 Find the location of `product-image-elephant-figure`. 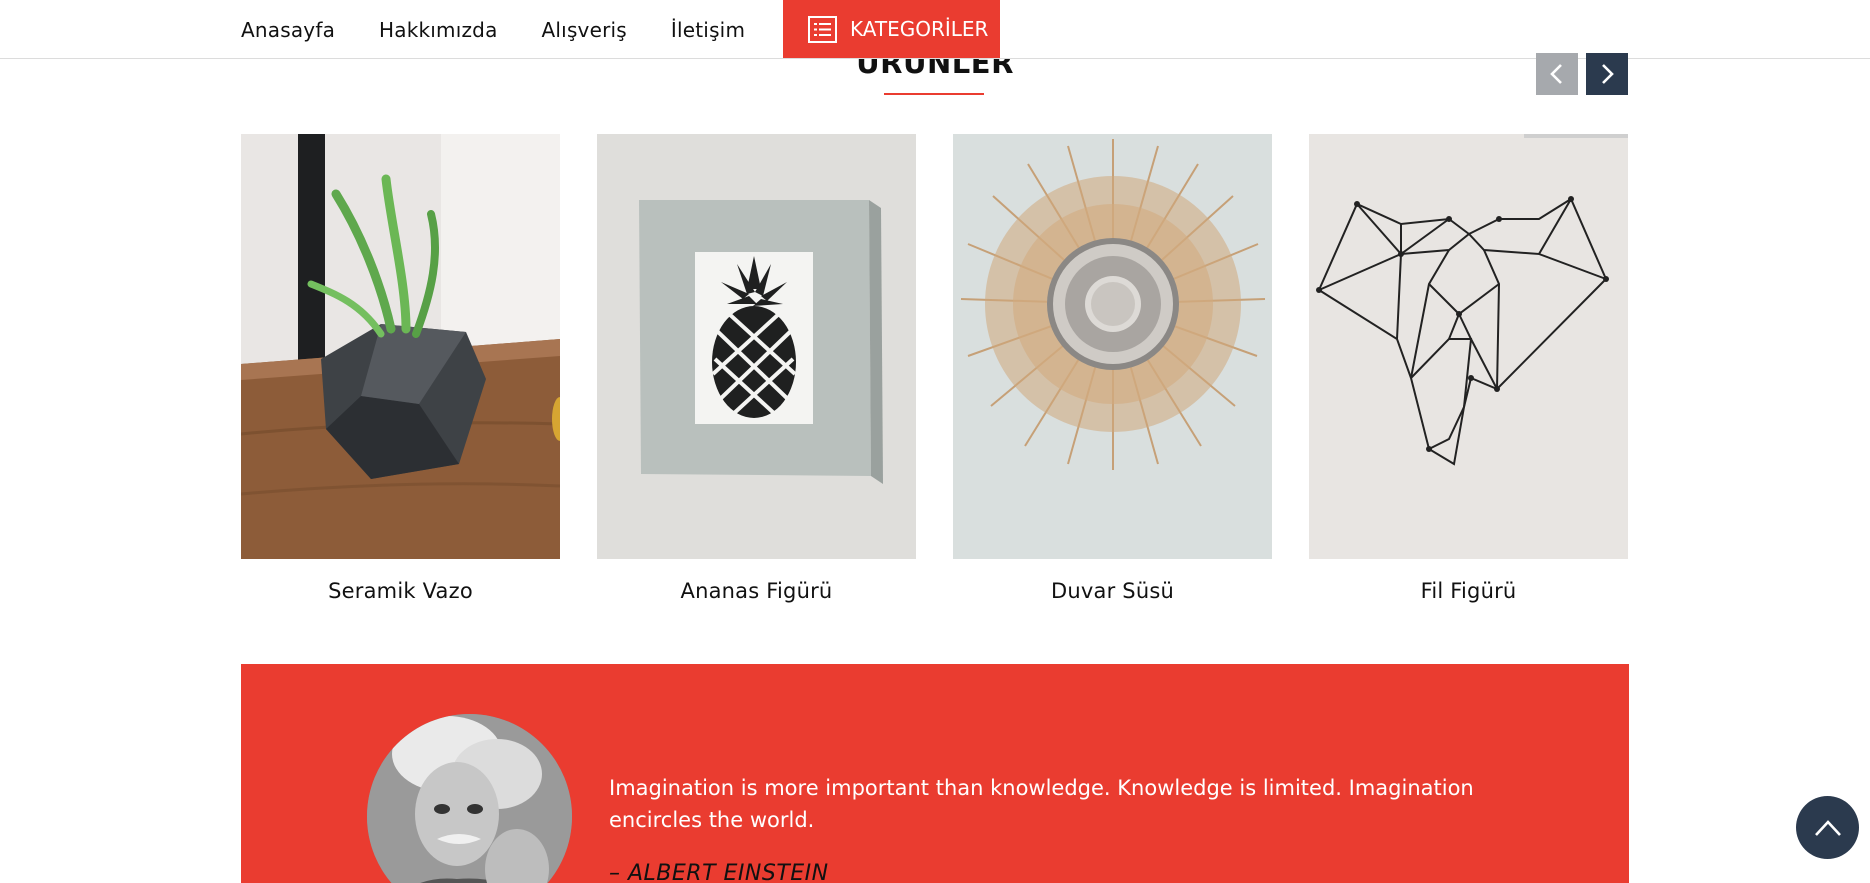

product-image-elephant-figure is located at coordinates (1468, 346).